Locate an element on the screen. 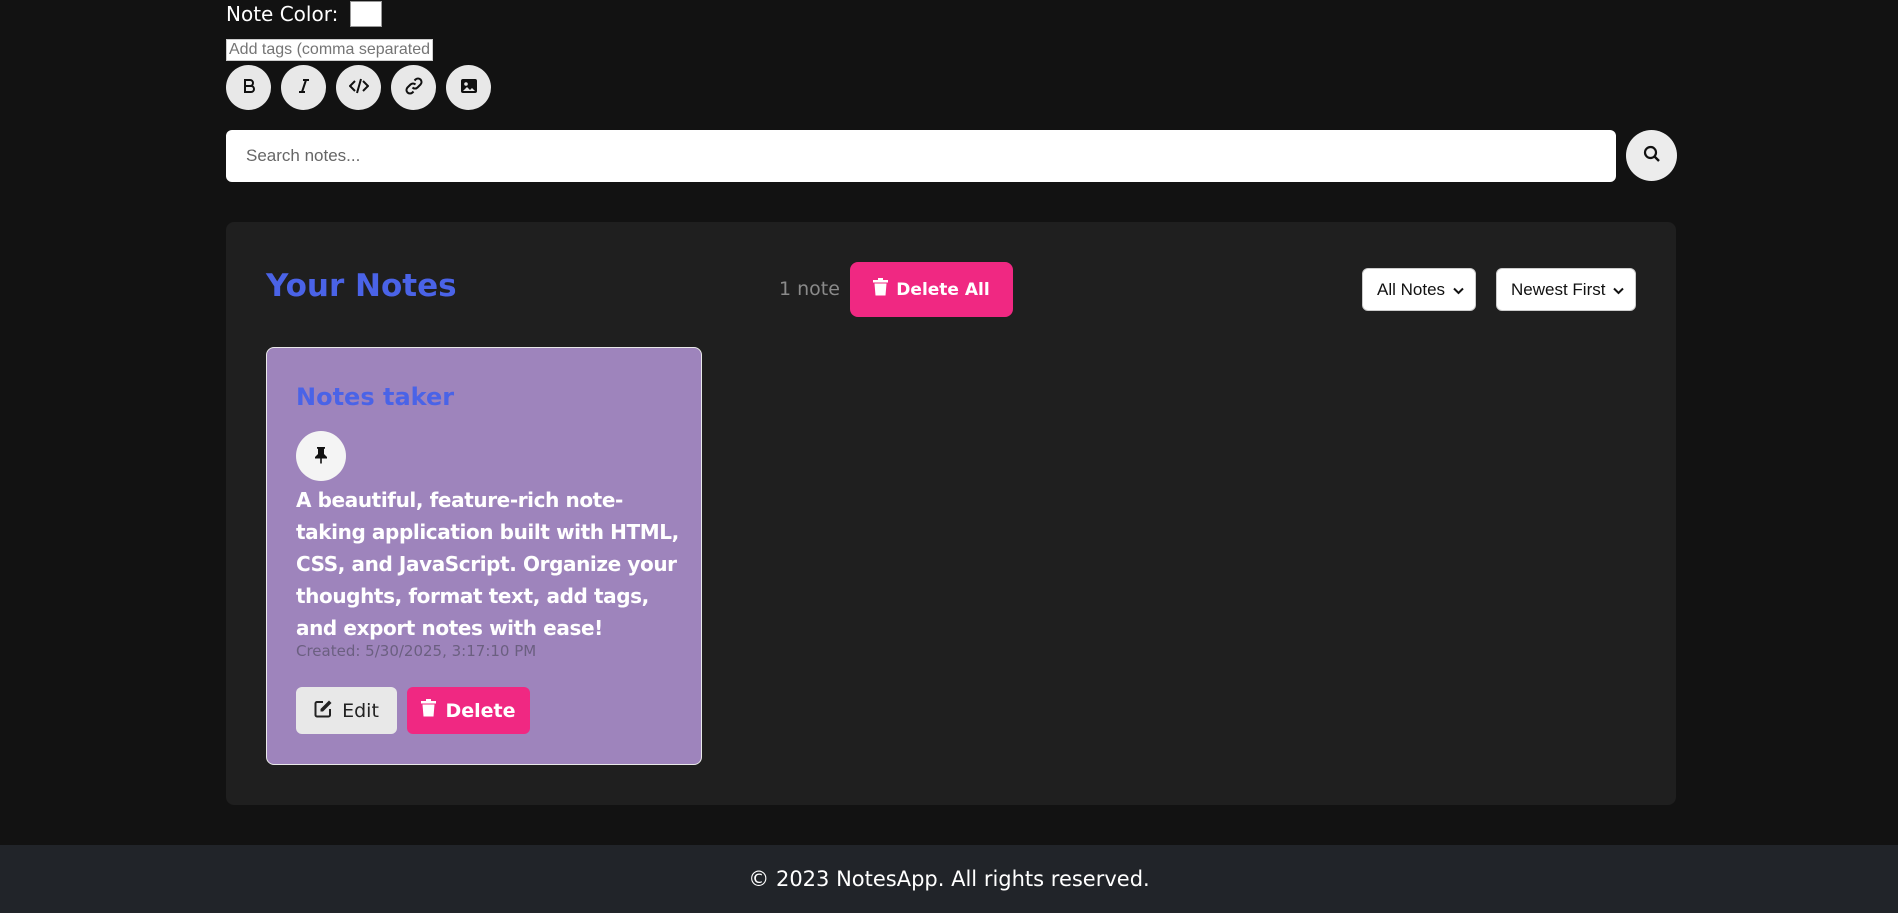 This screenshot has width=1898, height=913. tags-input is located at coordinates (329, 50).